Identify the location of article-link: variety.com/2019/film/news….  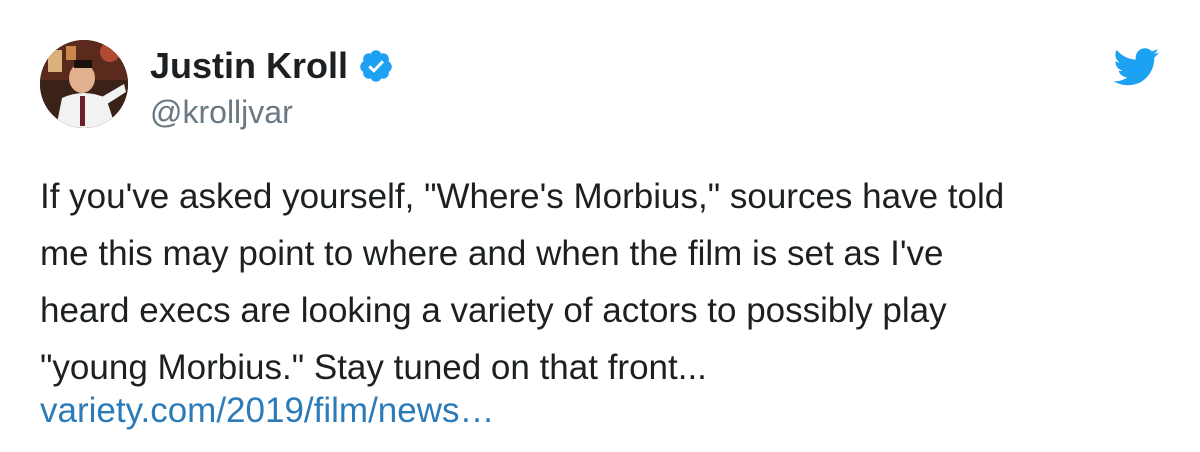
(267, 411).